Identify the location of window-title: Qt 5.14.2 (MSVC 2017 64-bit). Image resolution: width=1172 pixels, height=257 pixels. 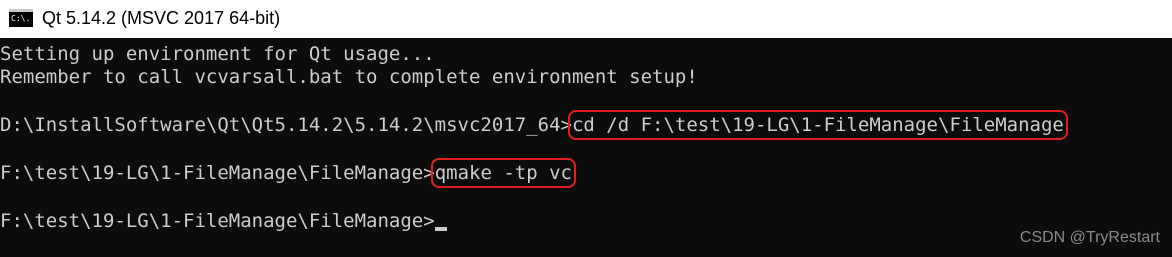
(161, 18).